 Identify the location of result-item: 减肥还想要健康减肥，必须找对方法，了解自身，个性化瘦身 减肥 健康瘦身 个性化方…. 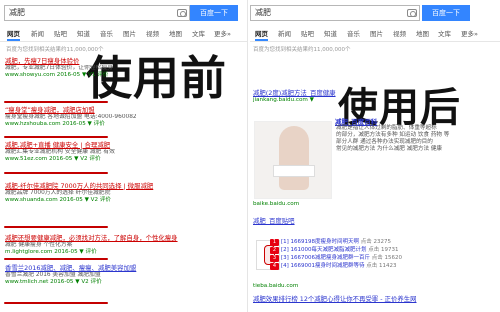
(124, 245).